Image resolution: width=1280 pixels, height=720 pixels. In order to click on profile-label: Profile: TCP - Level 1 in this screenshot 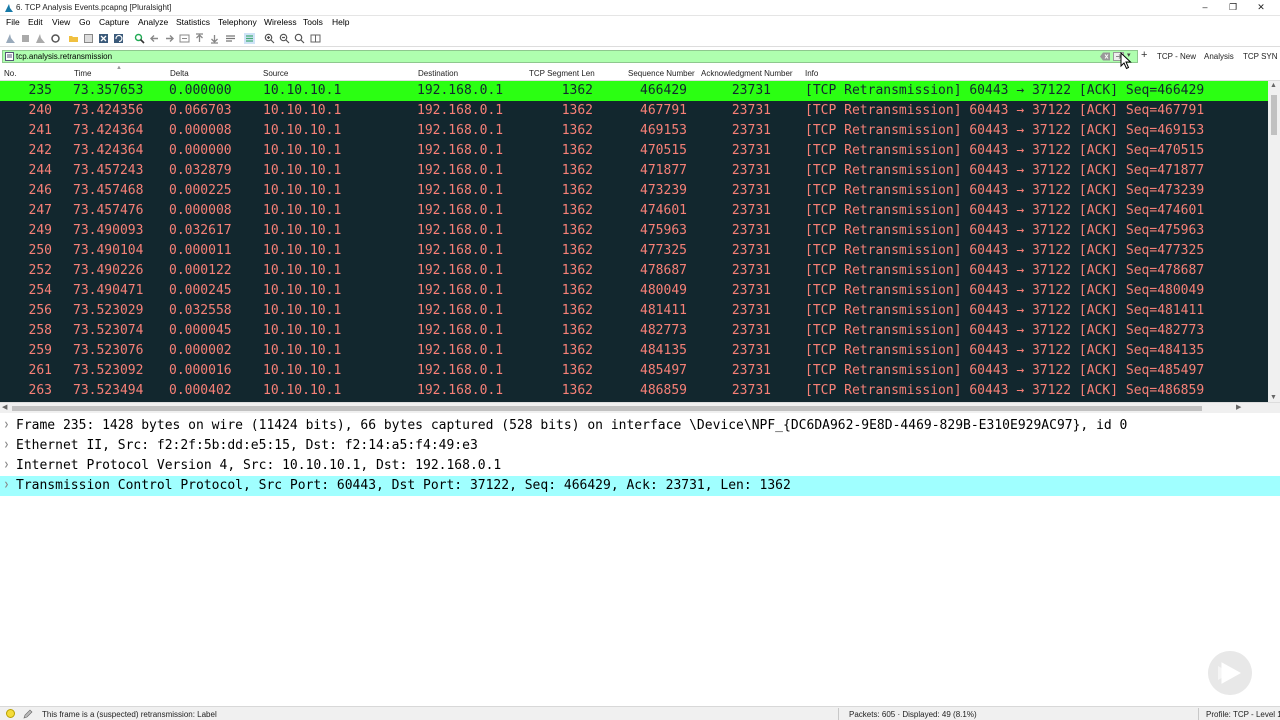, I will do `click(1243, 714)`.